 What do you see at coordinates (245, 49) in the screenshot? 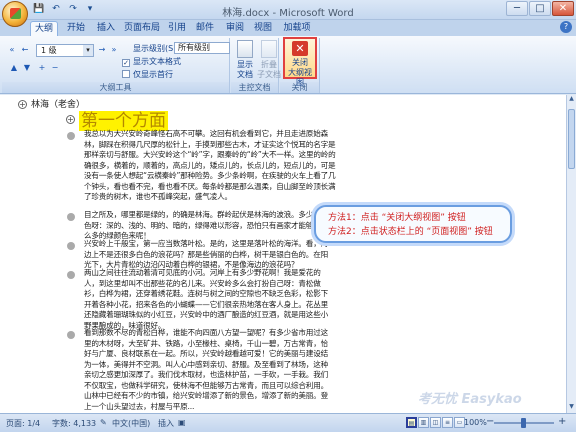
I see `document-icon` at bounding box center [245, 49].